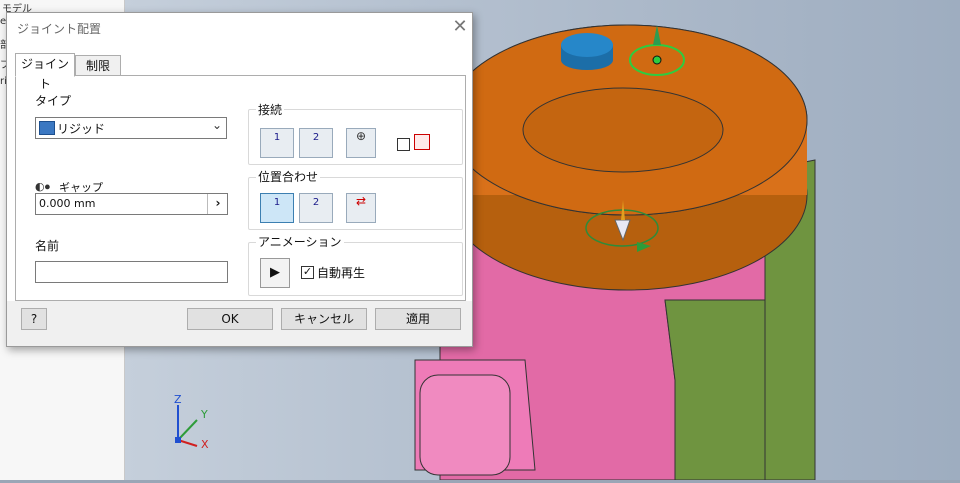 The width and height of the screenshot is (960, 483). I want to click on connect-label: 接続, so click(270, 109).